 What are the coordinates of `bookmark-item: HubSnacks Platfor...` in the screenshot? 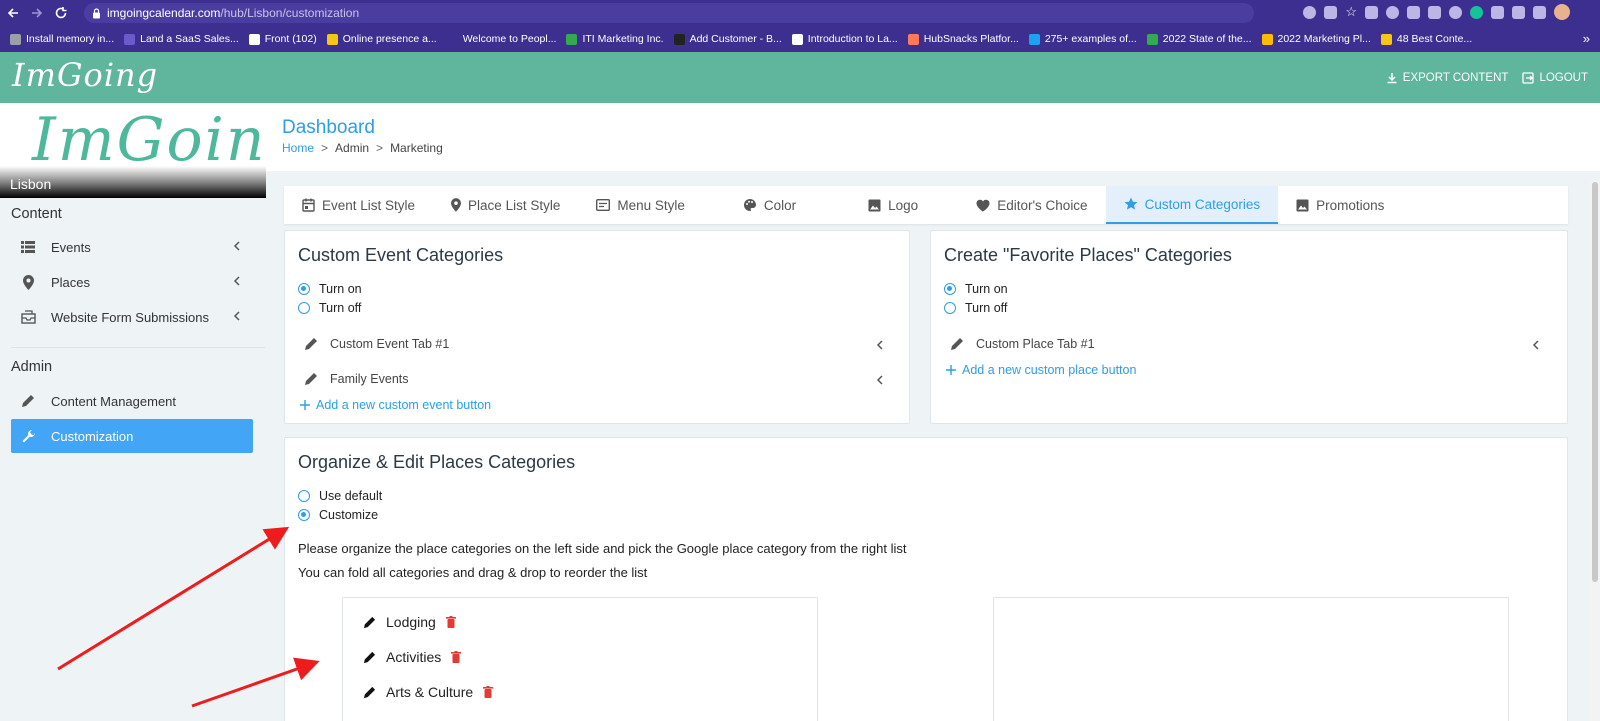 It's located at (963, 39).